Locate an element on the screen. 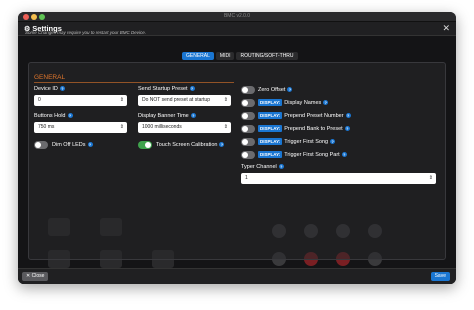 This screenshot has height=310, width=474. display-banner-time-label: Display Banner Time? is located at coordinates (167, 116).